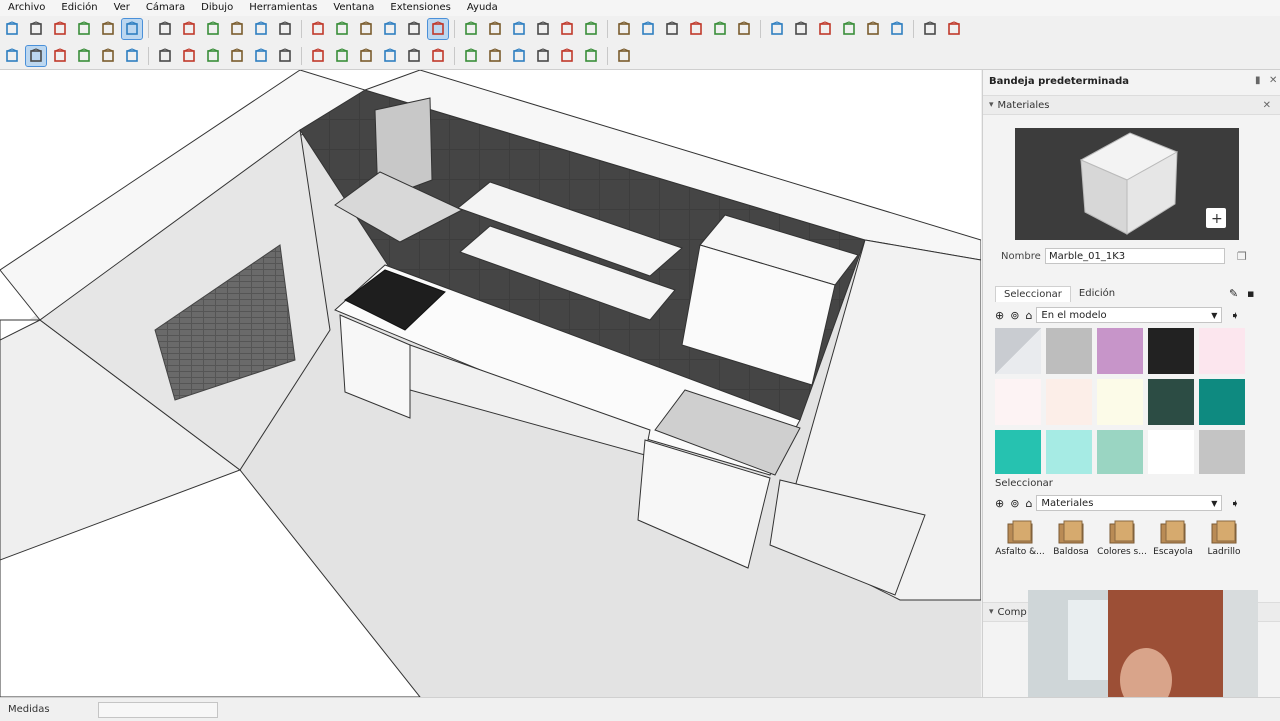 Image resolution: width=1280 pixels, height=721 pixels. Describe the element at coordinates (1224, 542) in the screenshot. I see `material-folder: Ladrillo` at that location.